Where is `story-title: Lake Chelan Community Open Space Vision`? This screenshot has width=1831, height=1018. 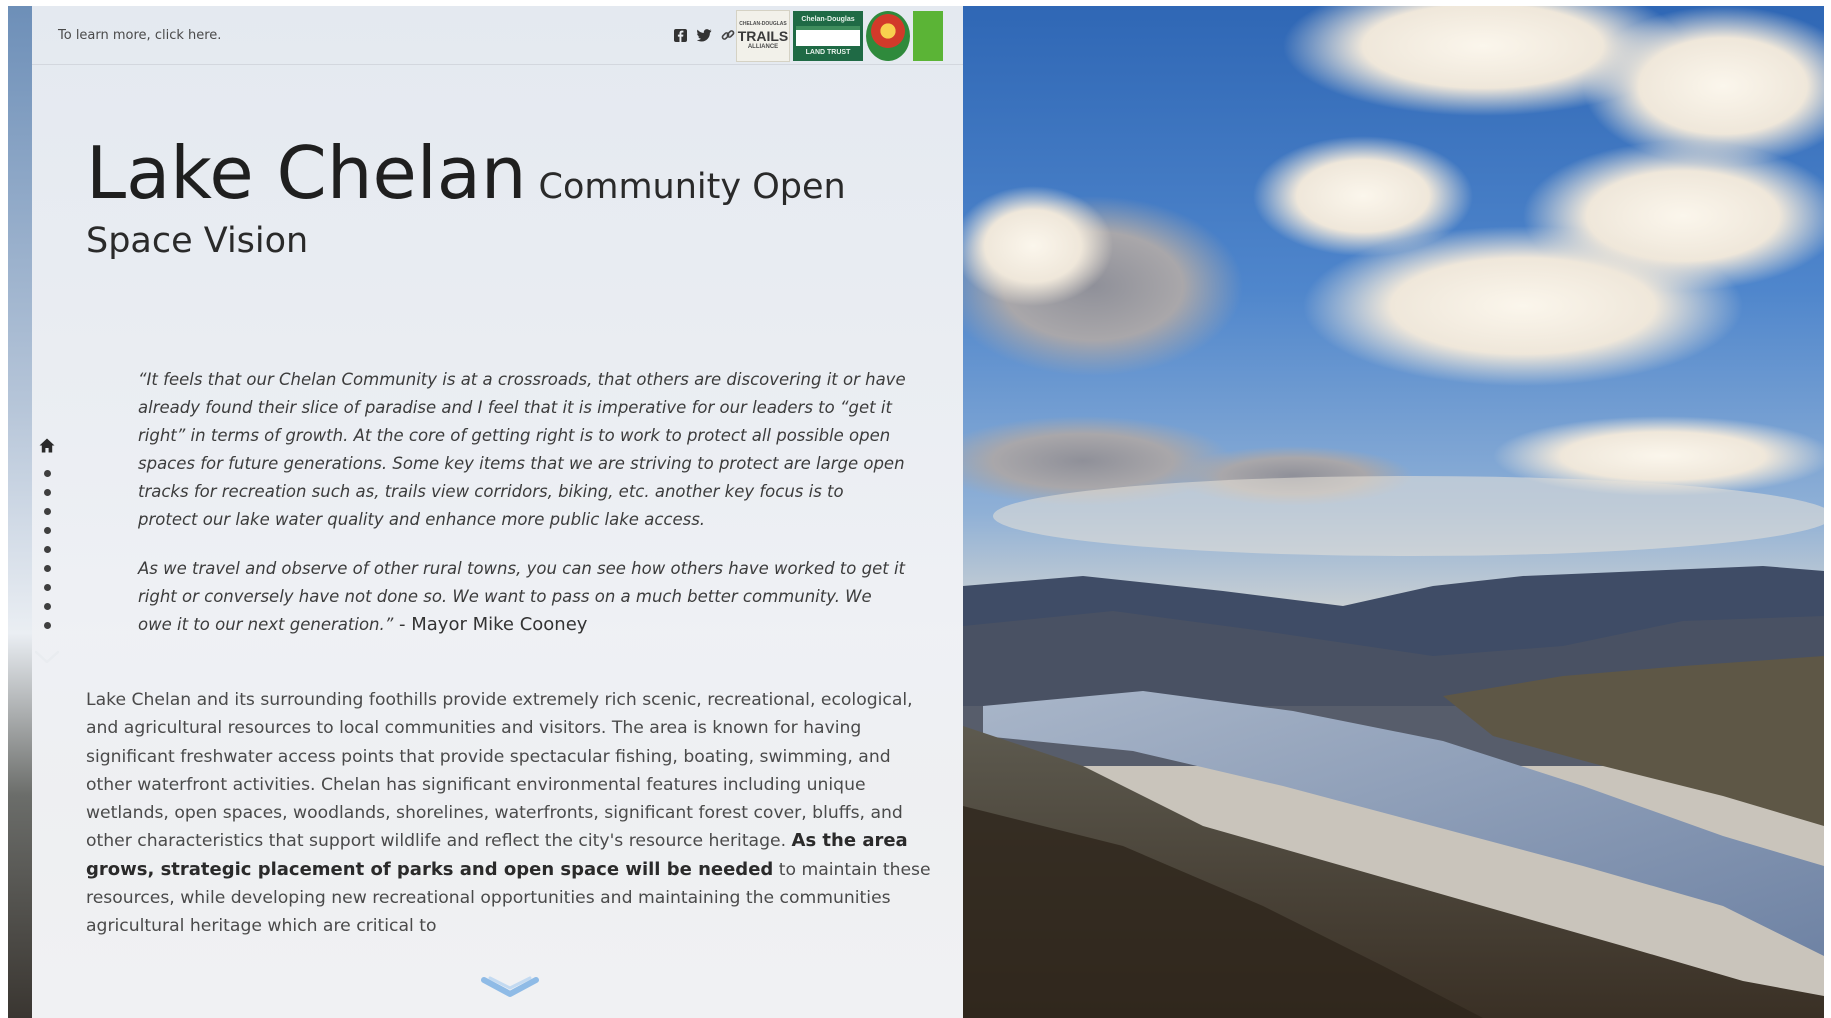 story-title: Lake Chelan Community Open Space Vision is located at coordinates (496, 194).